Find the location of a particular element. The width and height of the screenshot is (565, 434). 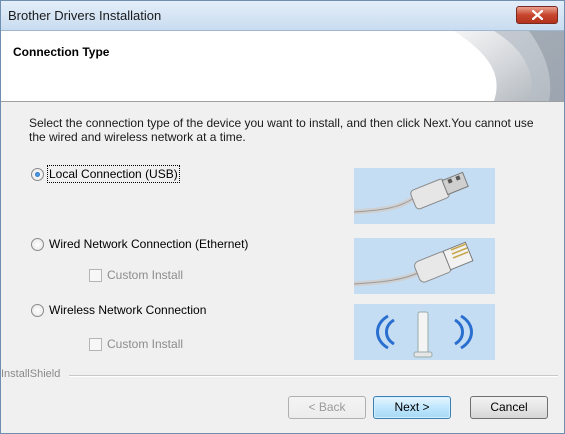

page-title: Connection Type is located at coordinates (61, 52).